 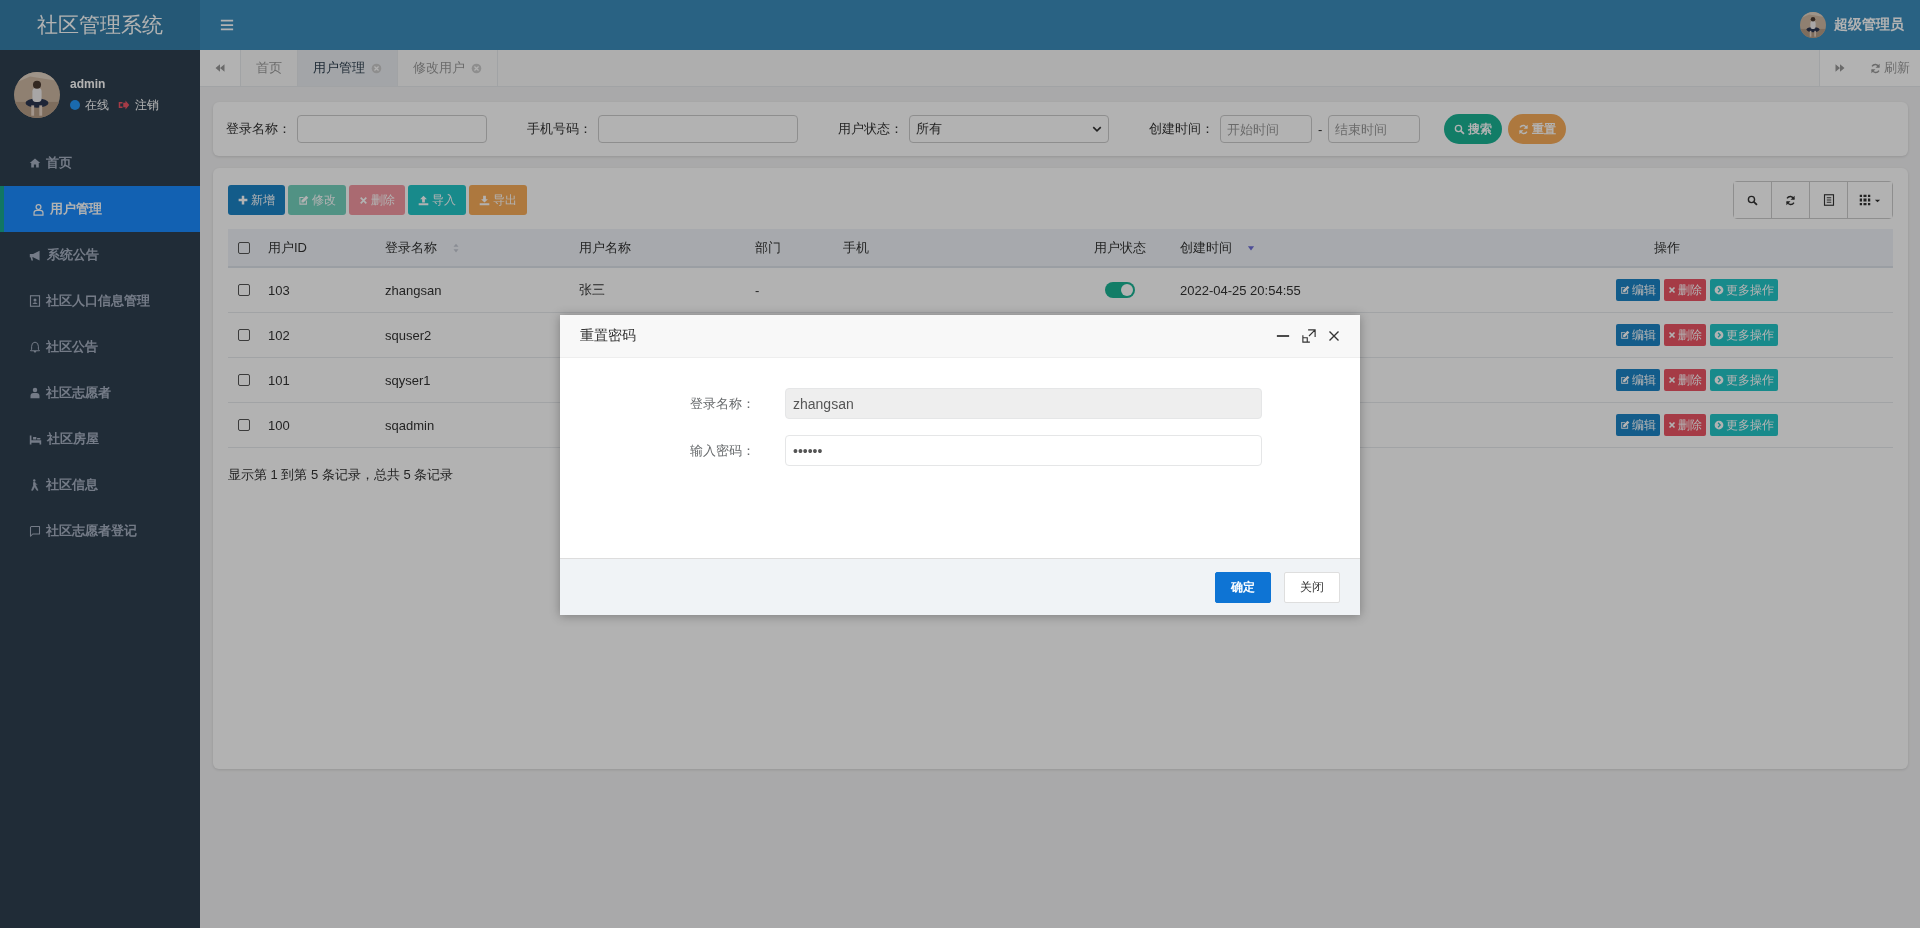 I want to click on chevron-down-icon, so click(x=1097, y=129).